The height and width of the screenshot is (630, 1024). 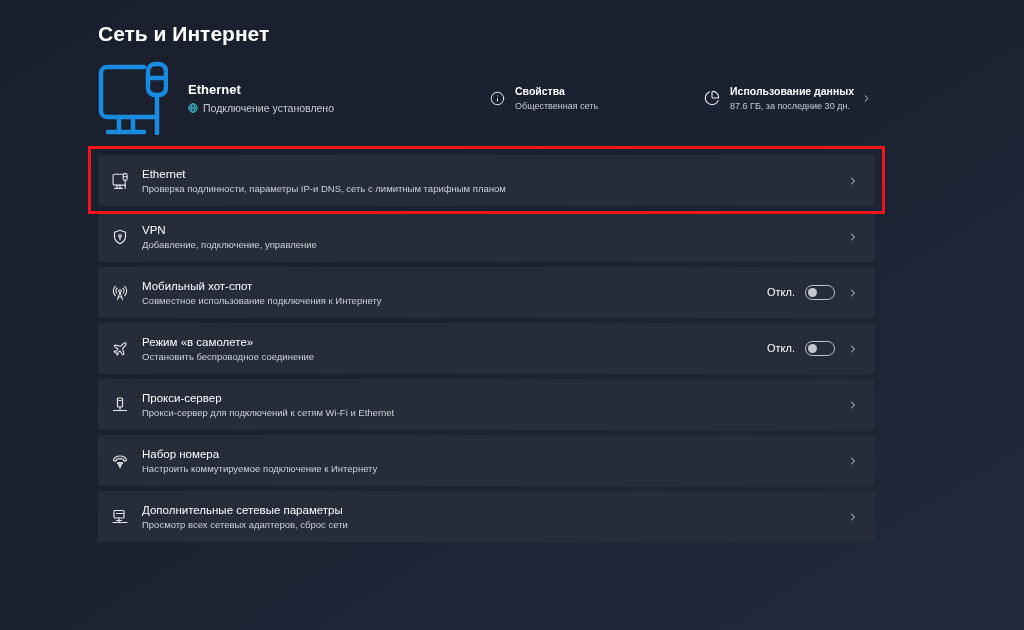 What do you see at coordinates (184, 34) in the screenshot?
I see `page-title: Сеть и Интернет` at bounding box center [184, 34].